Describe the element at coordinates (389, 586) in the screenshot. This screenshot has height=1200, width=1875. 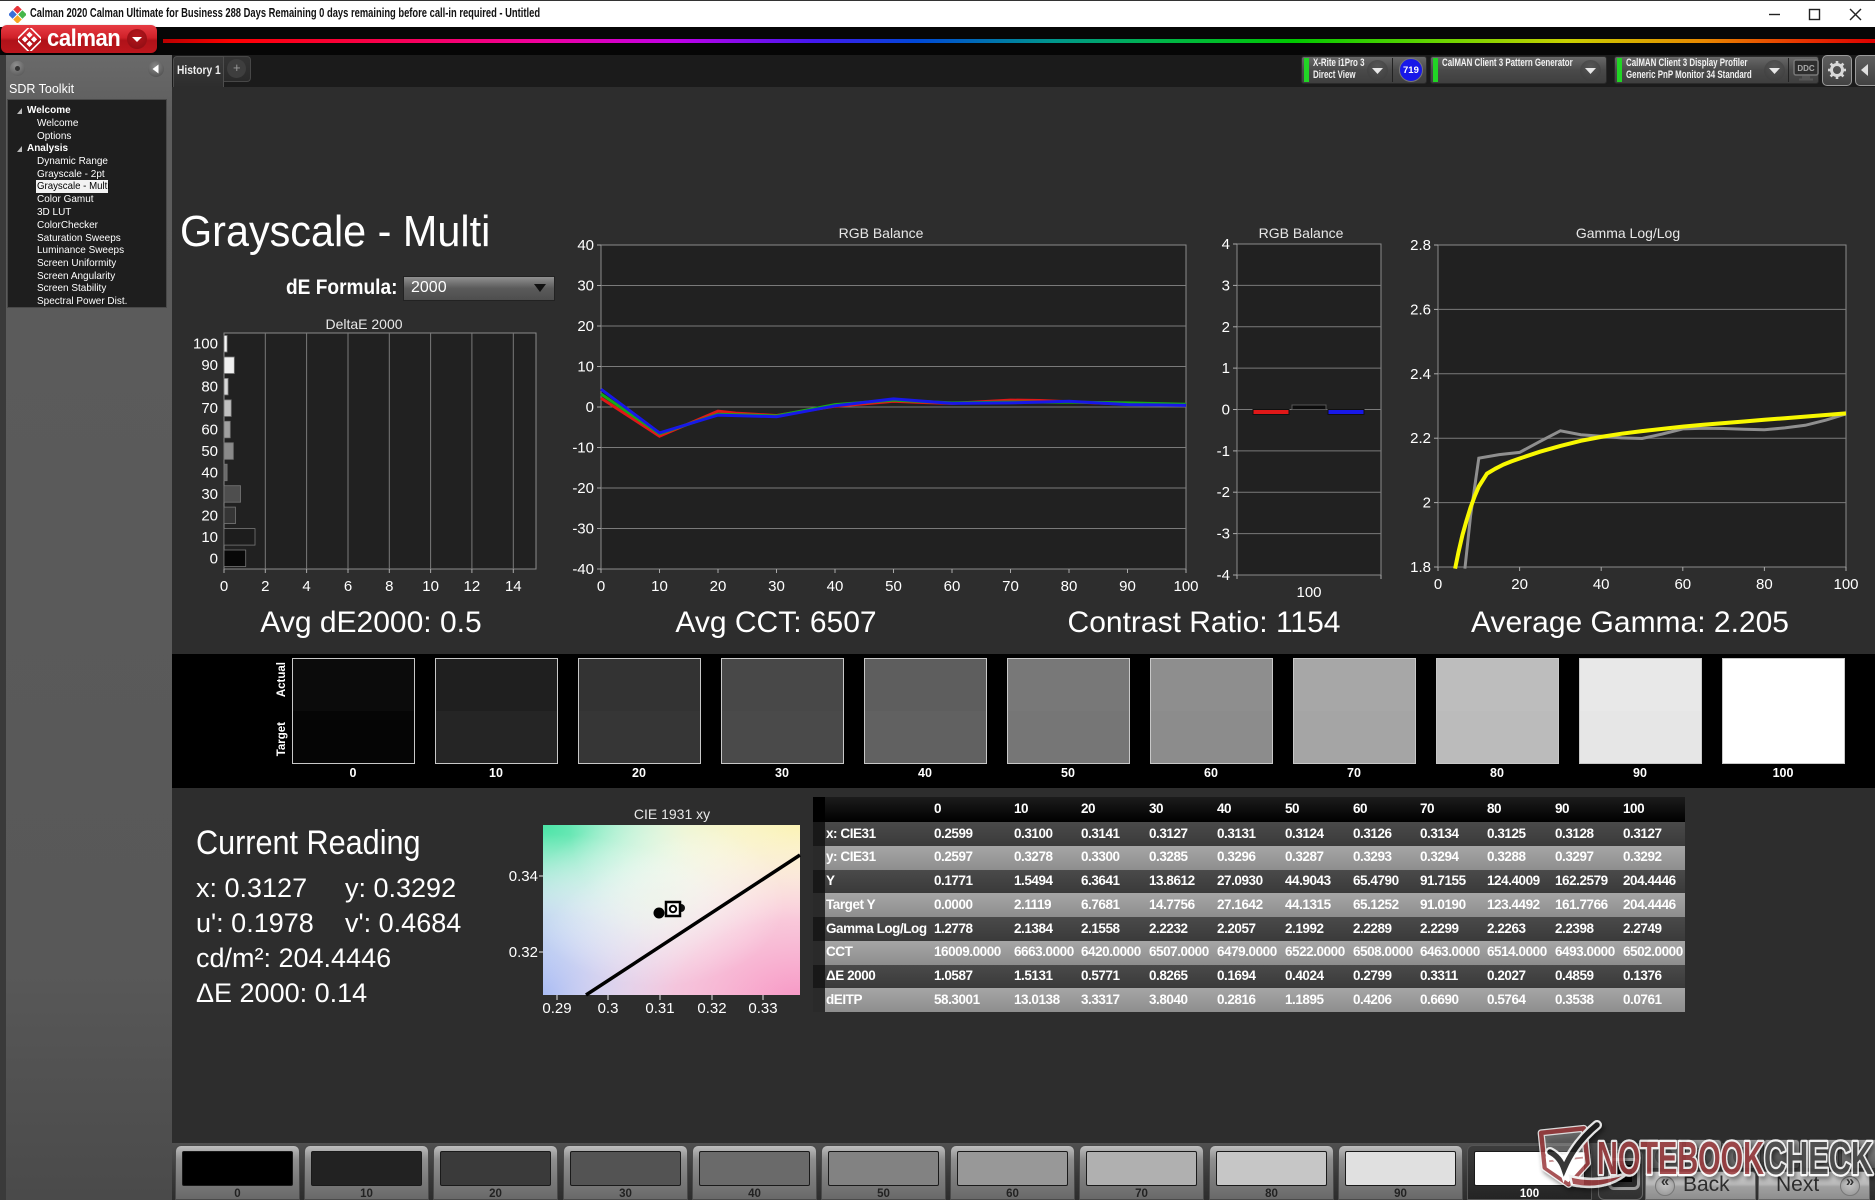
I see `svg-text: 8` at that location.